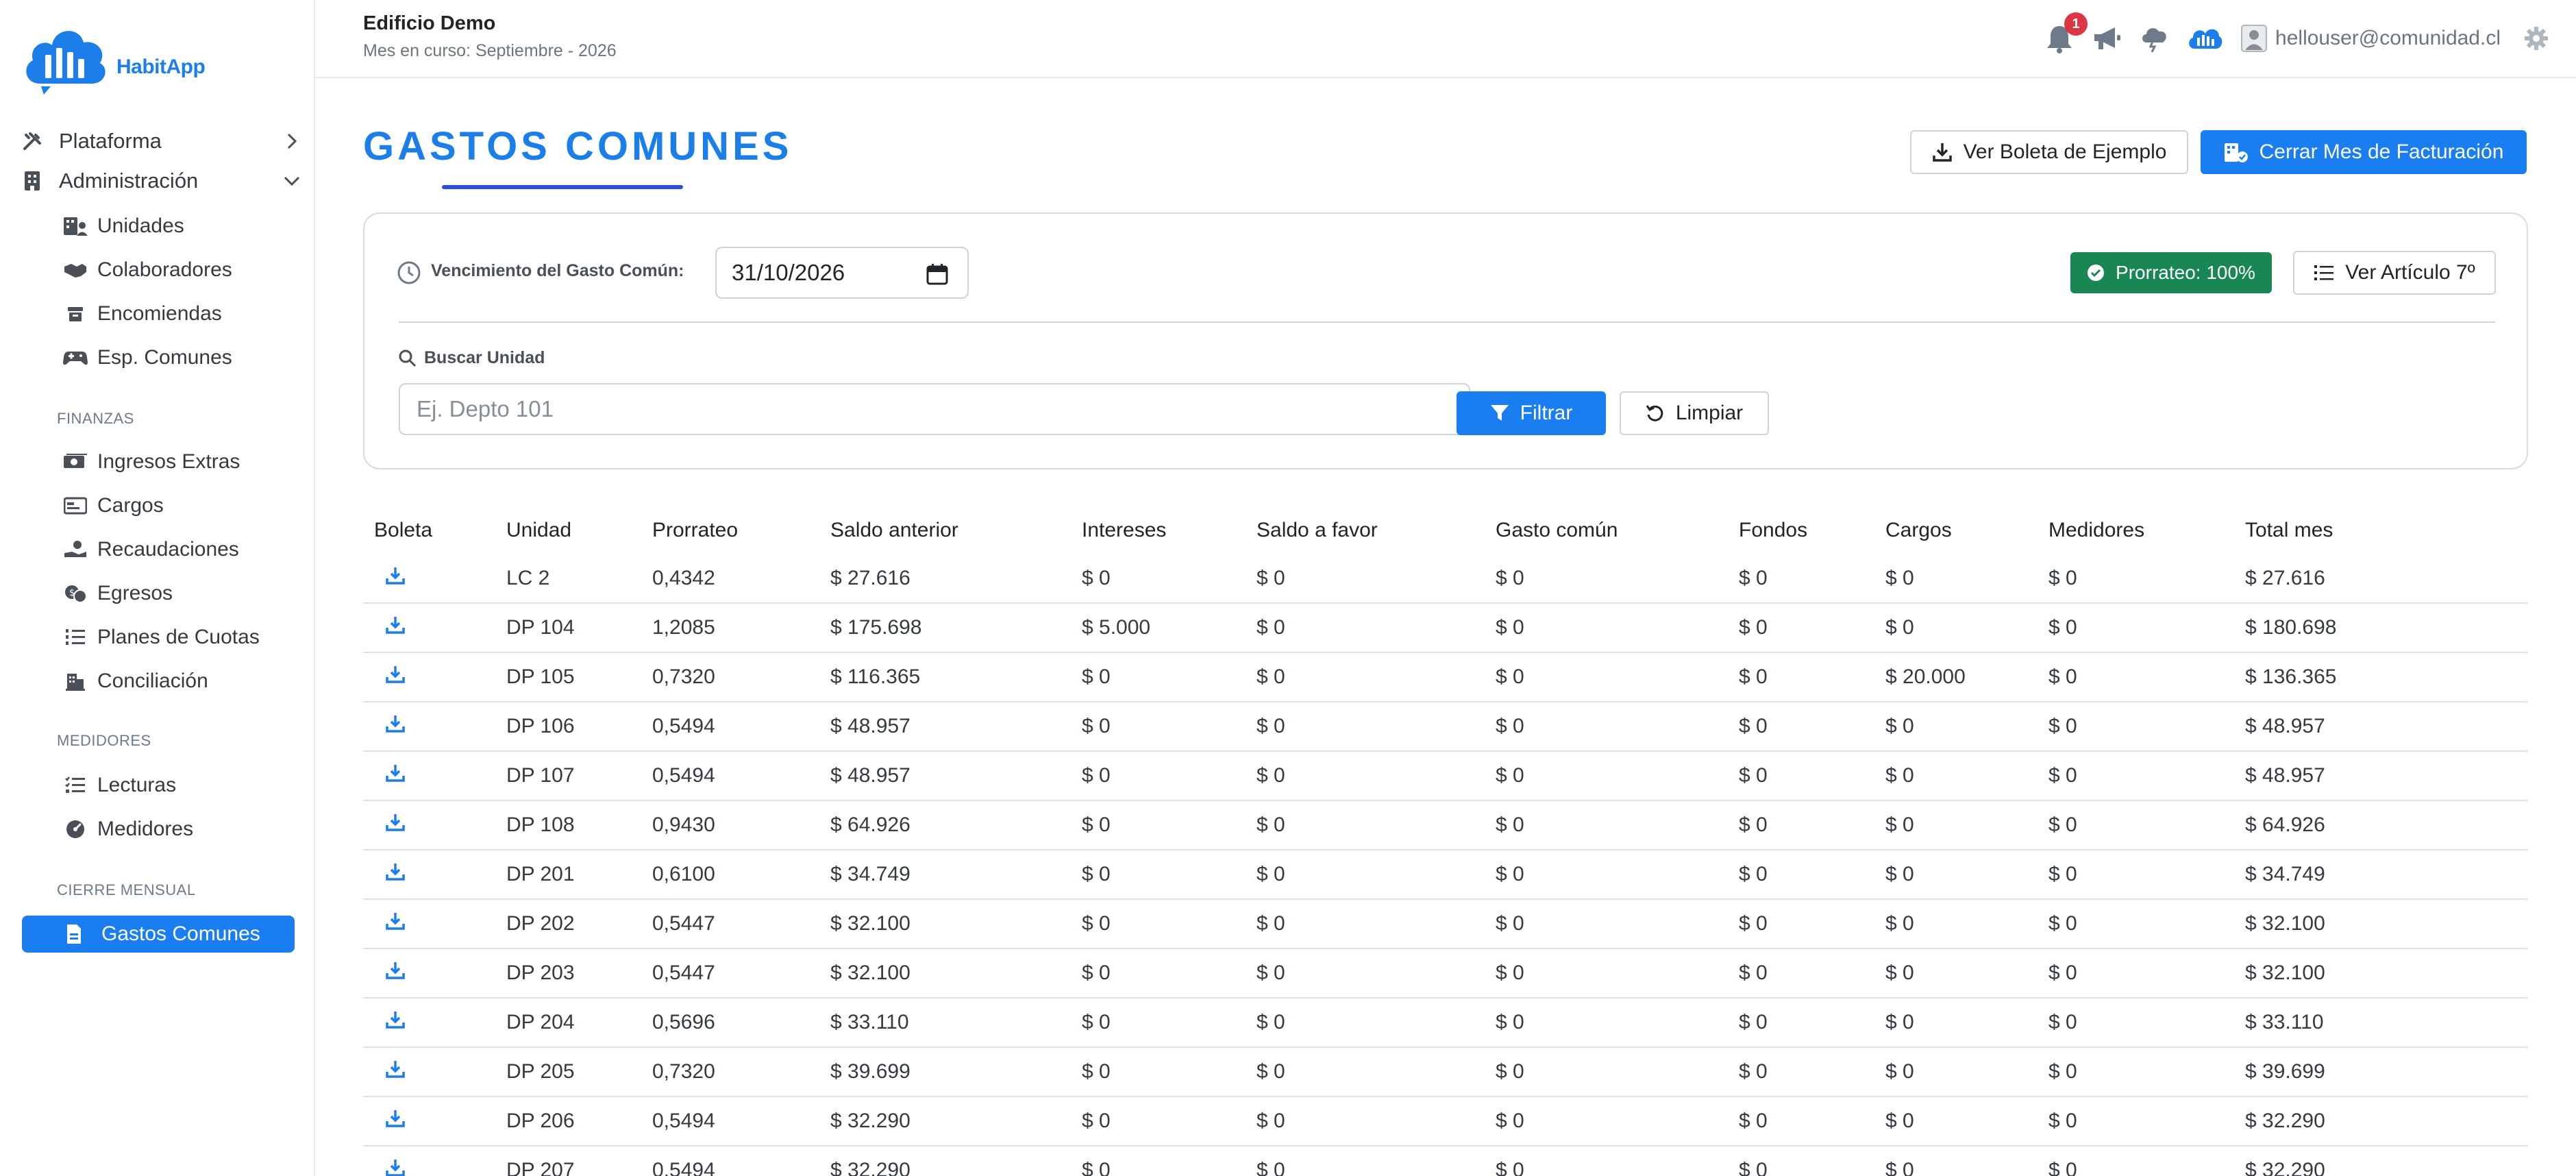 The height and width of the screenshot is (1176, 2576). What do you see at coordinates (2381, 825) in the screenshot?
I see `table-cell: $ 64.926` at bounding box center [2381, 825].